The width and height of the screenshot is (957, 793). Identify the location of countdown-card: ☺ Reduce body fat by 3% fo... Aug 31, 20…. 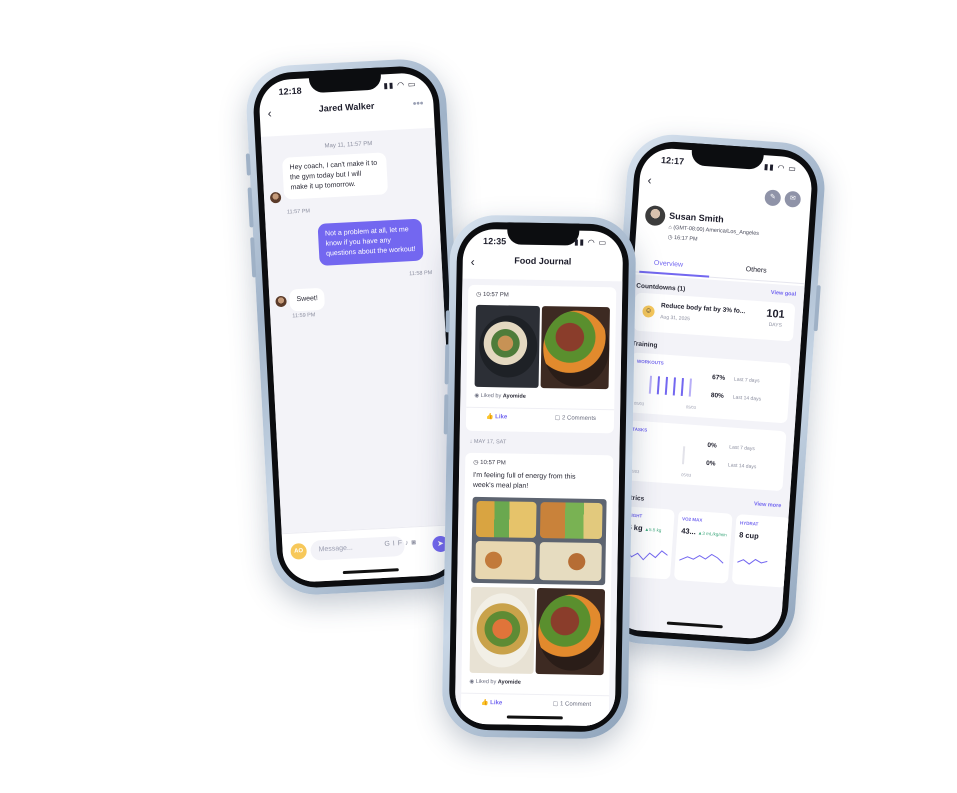
(714, 317).